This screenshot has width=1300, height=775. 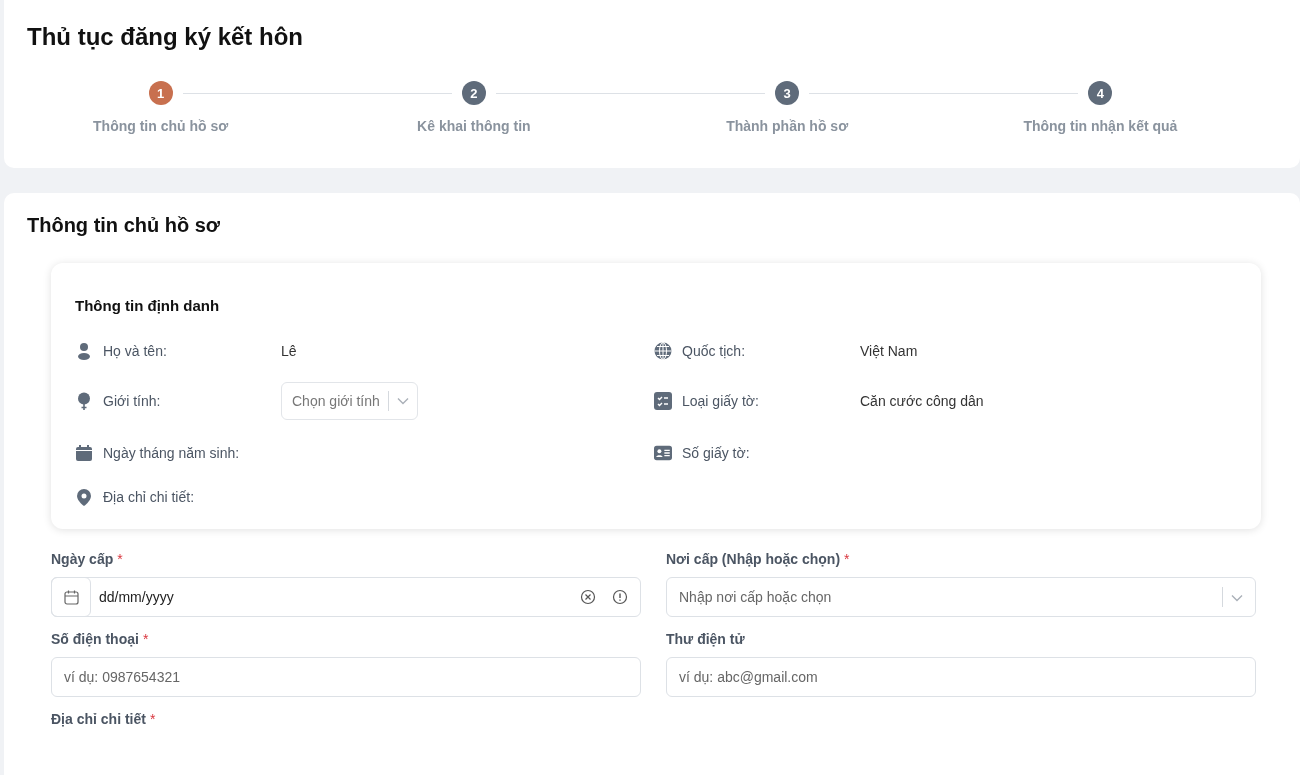 I want to click on step-number: 3, so click(x=787, y=93).